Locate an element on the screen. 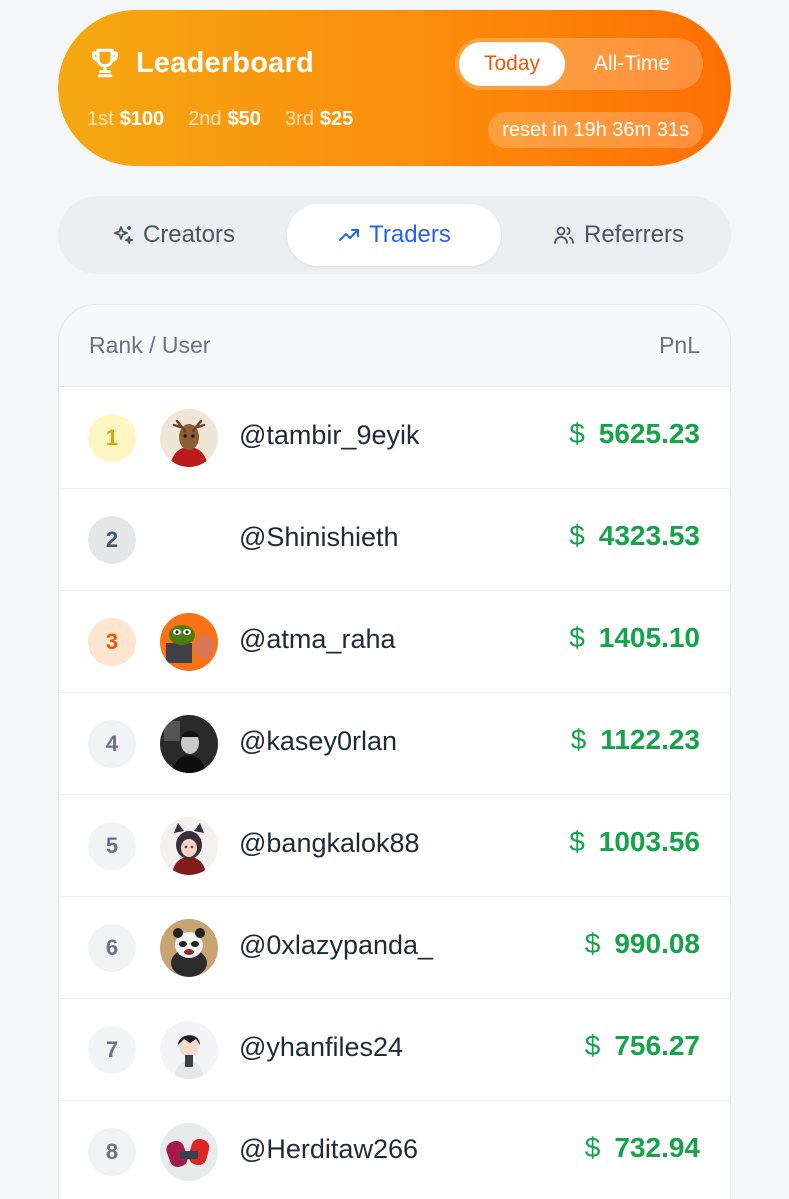 This screenshot has height=1199, width=789. table-row: 6 @0xlazypanda_ $990.08 is located at coordinates (394, 948).